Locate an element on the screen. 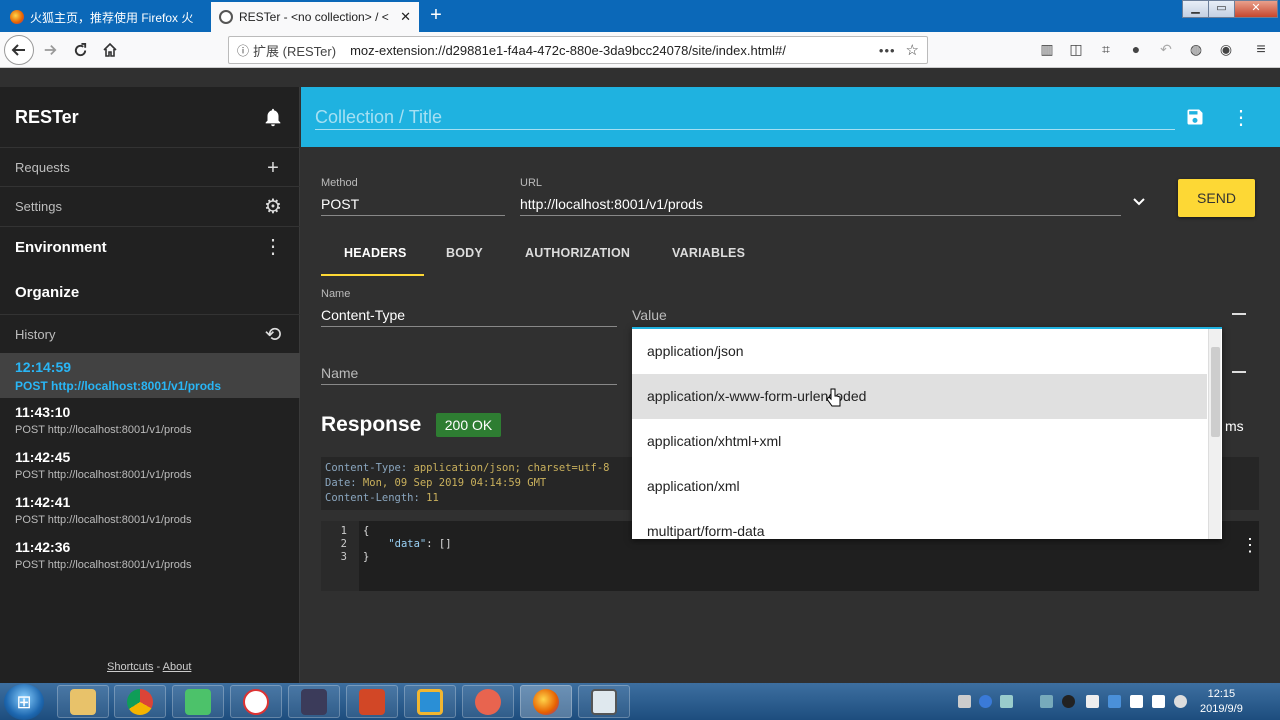 The height and width of the screenshot is (720, 1280). response-time-unit: ms is located at coordinates (1234, 426).